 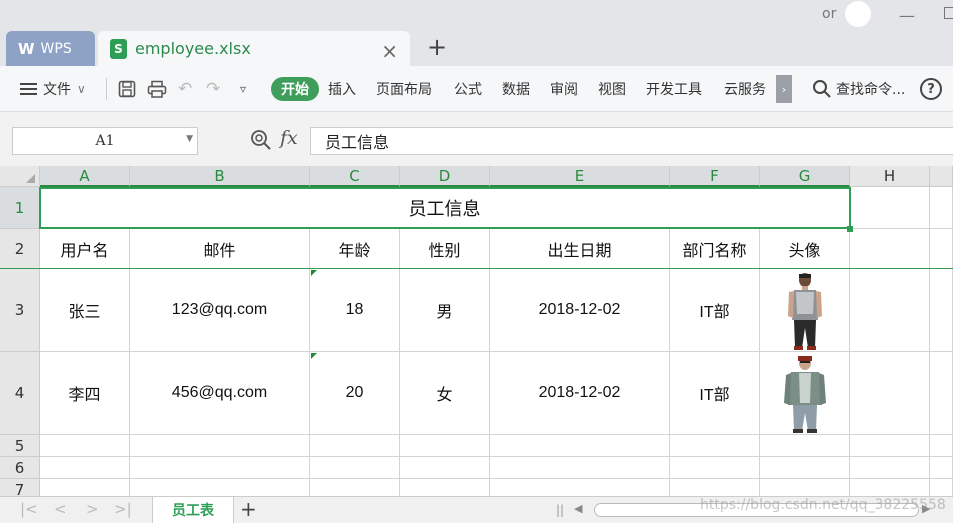 I want to click on first-sheet-icon: |<, so click(x=29, y=509).